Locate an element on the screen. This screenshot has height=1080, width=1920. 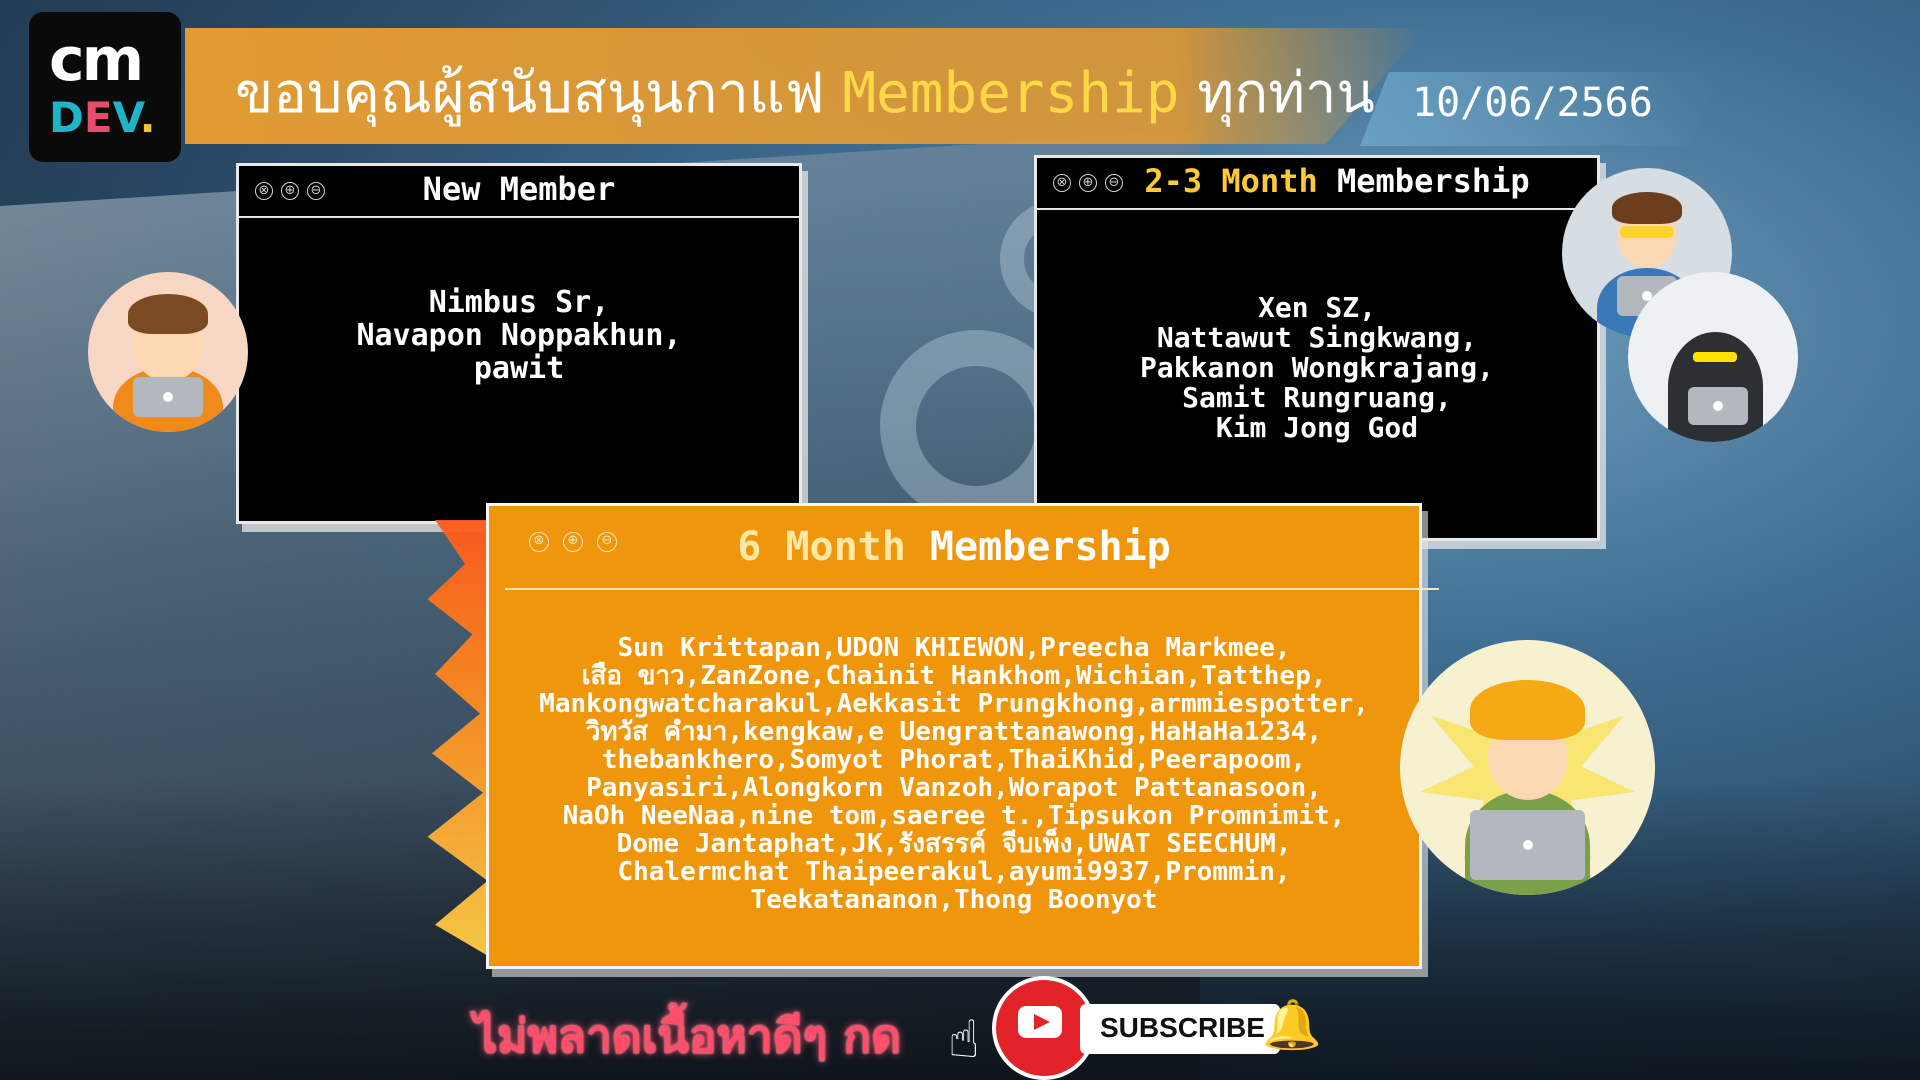
logo-text-top: cm is located at coordinates (96, 60).